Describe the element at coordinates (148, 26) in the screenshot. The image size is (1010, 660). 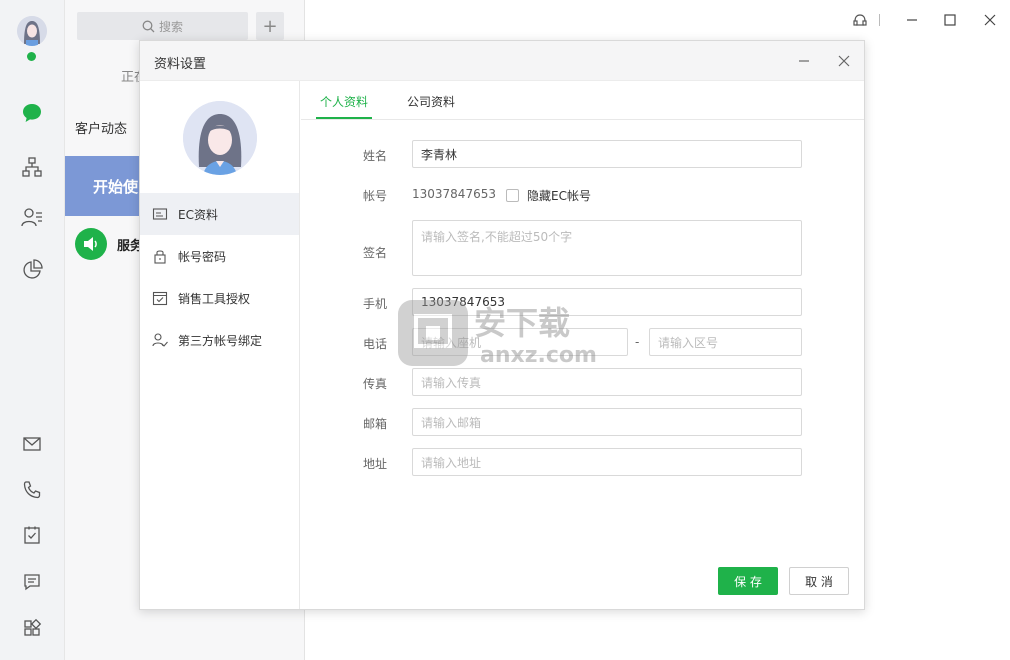
I see `search-icon` at that location.